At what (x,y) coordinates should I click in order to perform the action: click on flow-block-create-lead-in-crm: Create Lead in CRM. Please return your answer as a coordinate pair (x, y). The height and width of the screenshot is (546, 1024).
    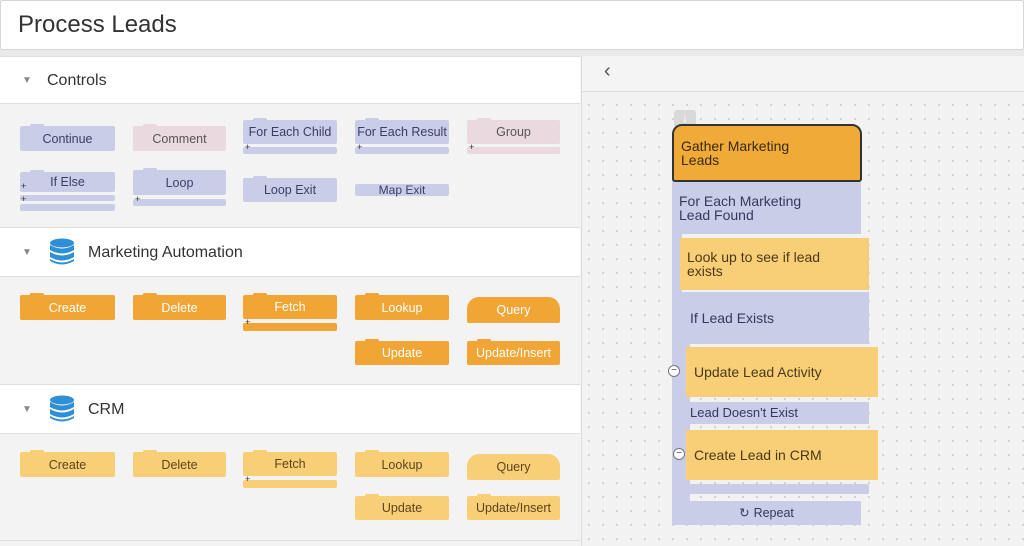
    Looking at the image, I should click on (782, 455).